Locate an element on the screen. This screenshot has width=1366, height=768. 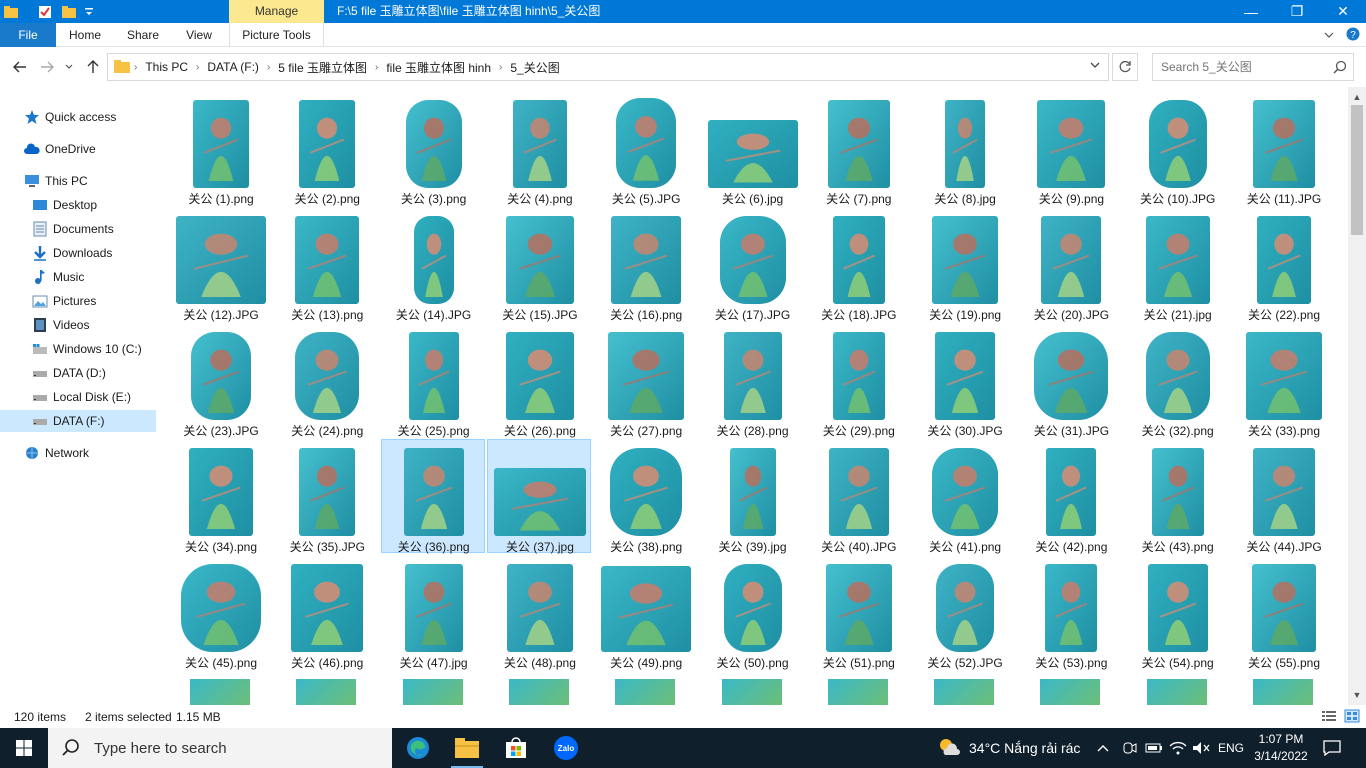
file-item: 关公 (24).png is located at coordinates (326, 380).